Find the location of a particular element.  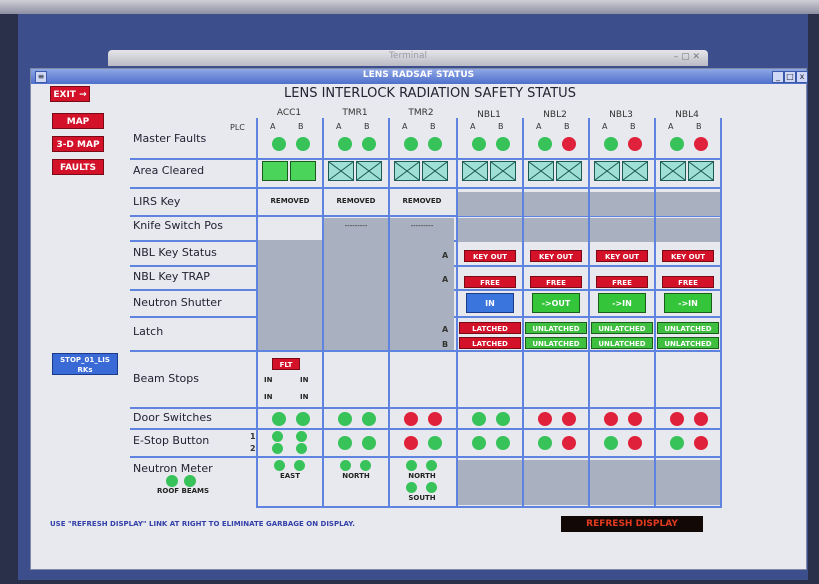

faults-button: FAULTS is located at coordinates (78, 167).